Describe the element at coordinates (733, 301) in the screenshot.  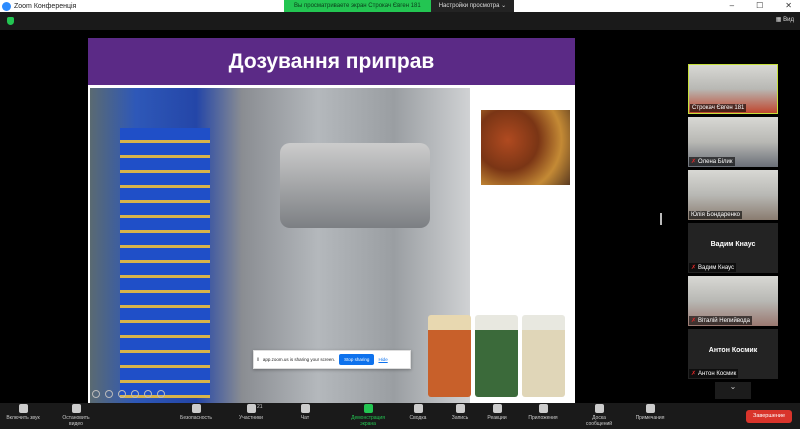
I see `participant-tile: ✗ Віталій Непийвода` at that location.